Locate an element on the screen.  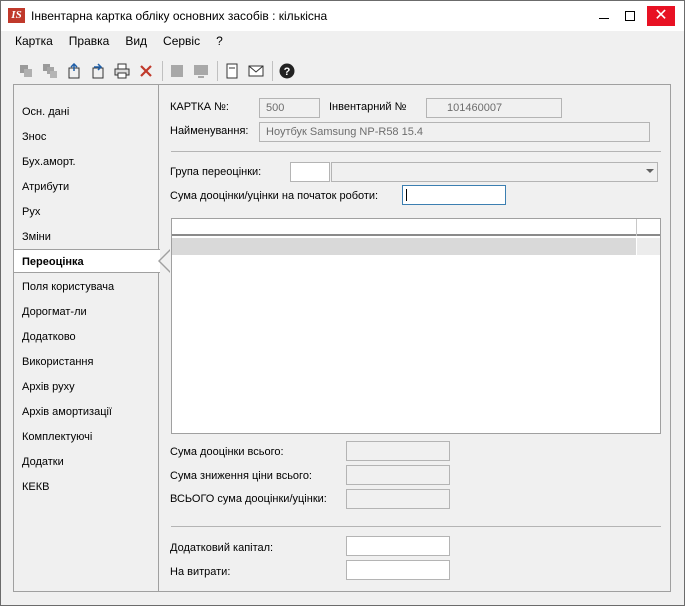
minimize-icon is located at coordinates (604, 18).